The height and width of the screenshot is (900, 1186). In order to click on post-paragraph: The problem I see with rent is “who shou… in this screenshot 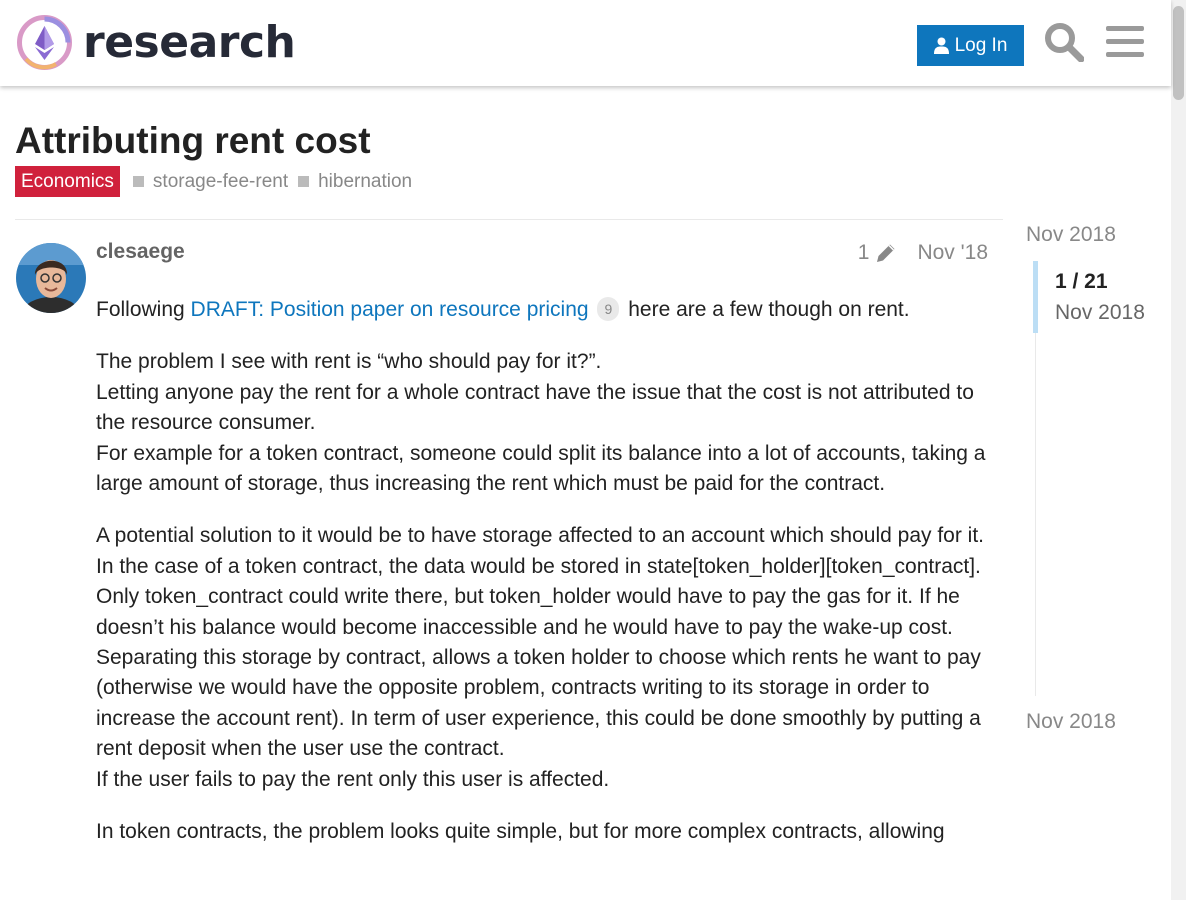, I will do `click(541, 423)`.